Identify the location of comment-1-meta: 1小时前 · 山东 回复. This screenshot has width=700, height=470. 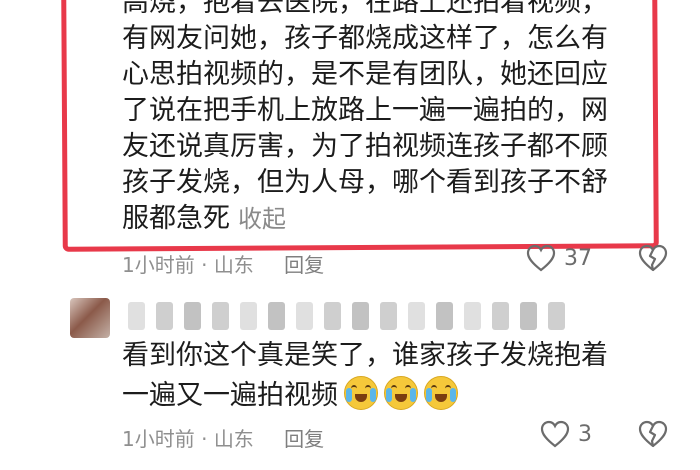
(223, 263).